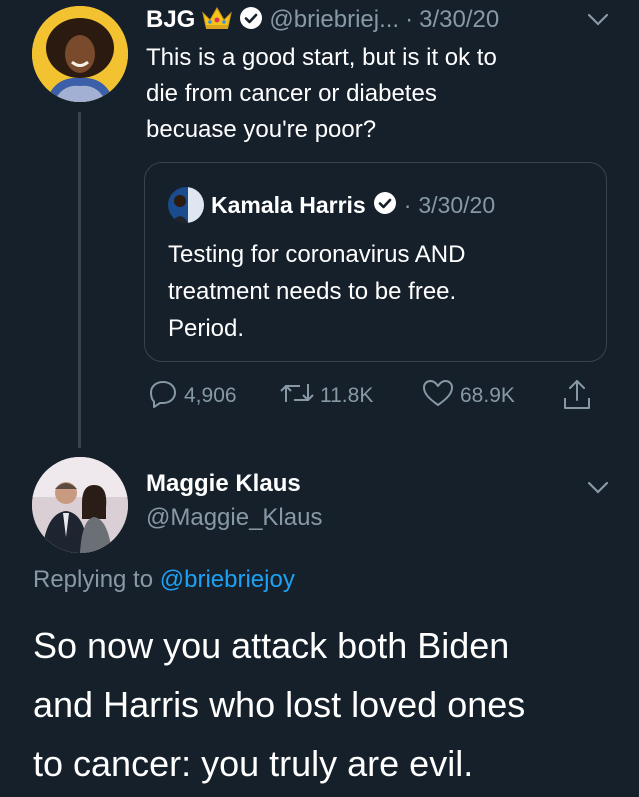 This screenshot has height=797, width=639. What do you see at coordinates (79, 280) in the screenshot?
I see `thread-line` at bounding box center [79, 280].